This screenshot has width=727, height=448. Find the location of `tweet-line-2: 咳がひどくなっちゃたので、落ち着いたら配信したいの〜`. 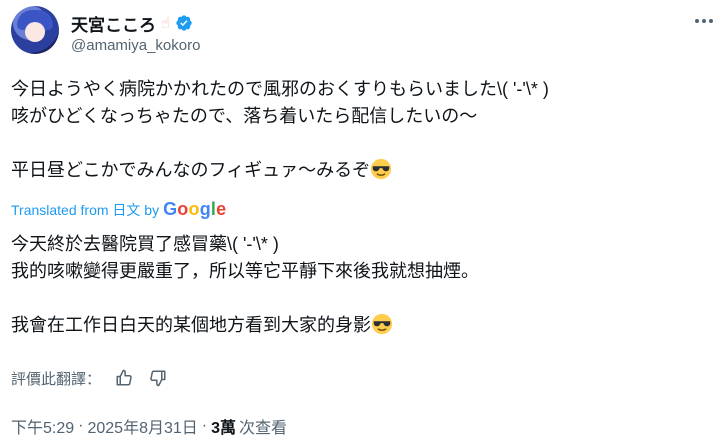

tweet-line-2: 咳がひどくなっちゃたので、落ち着いたら配信したいの〜 is located at coordinates (244, 116).